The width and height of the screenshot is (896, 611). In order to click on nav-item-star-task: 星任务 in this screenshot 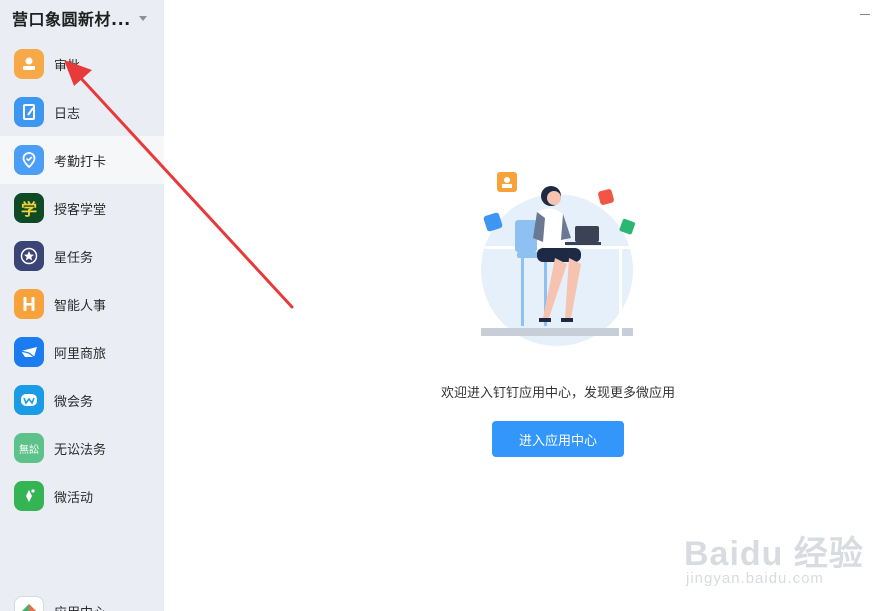, I will do `click(82, 256)`.